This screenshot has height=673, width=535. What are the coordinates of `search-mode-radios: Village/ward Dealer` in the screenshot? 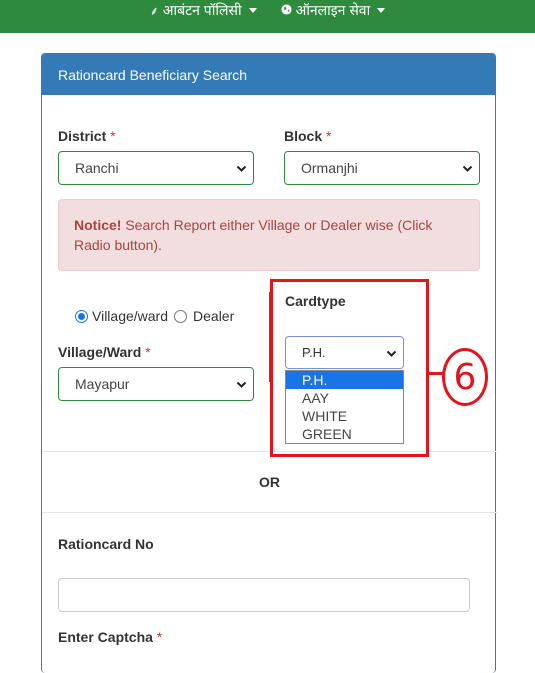 It's located at (154, 316).